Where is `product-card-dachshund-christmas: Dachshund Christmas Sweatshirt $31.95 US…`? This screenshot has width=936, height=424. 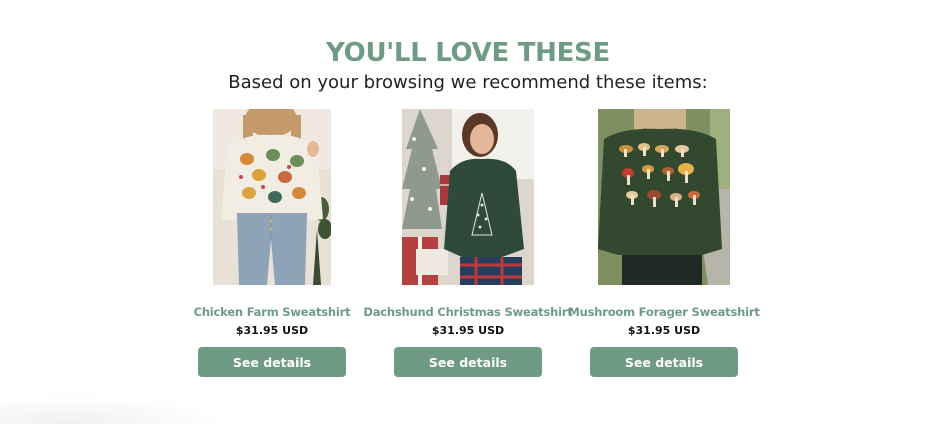
product-card-dachshund-christmas: Dachshund Christmas Sweatshirt $31.95 US… is located at coordinates (468, 245).